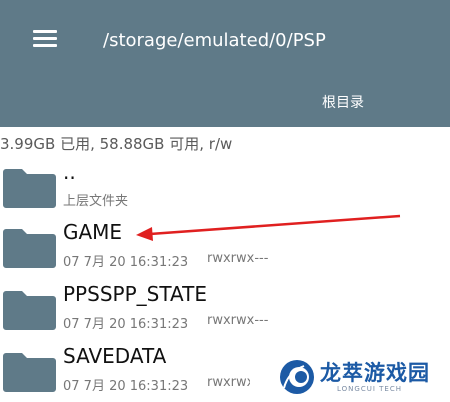 The width and height of the screenshot is (450, 402). What do you see at coordinates (369, 389) in the screenshot?
I see `watermark-subtitle: LONGCUI TECH` at bounding box center [369, 389].